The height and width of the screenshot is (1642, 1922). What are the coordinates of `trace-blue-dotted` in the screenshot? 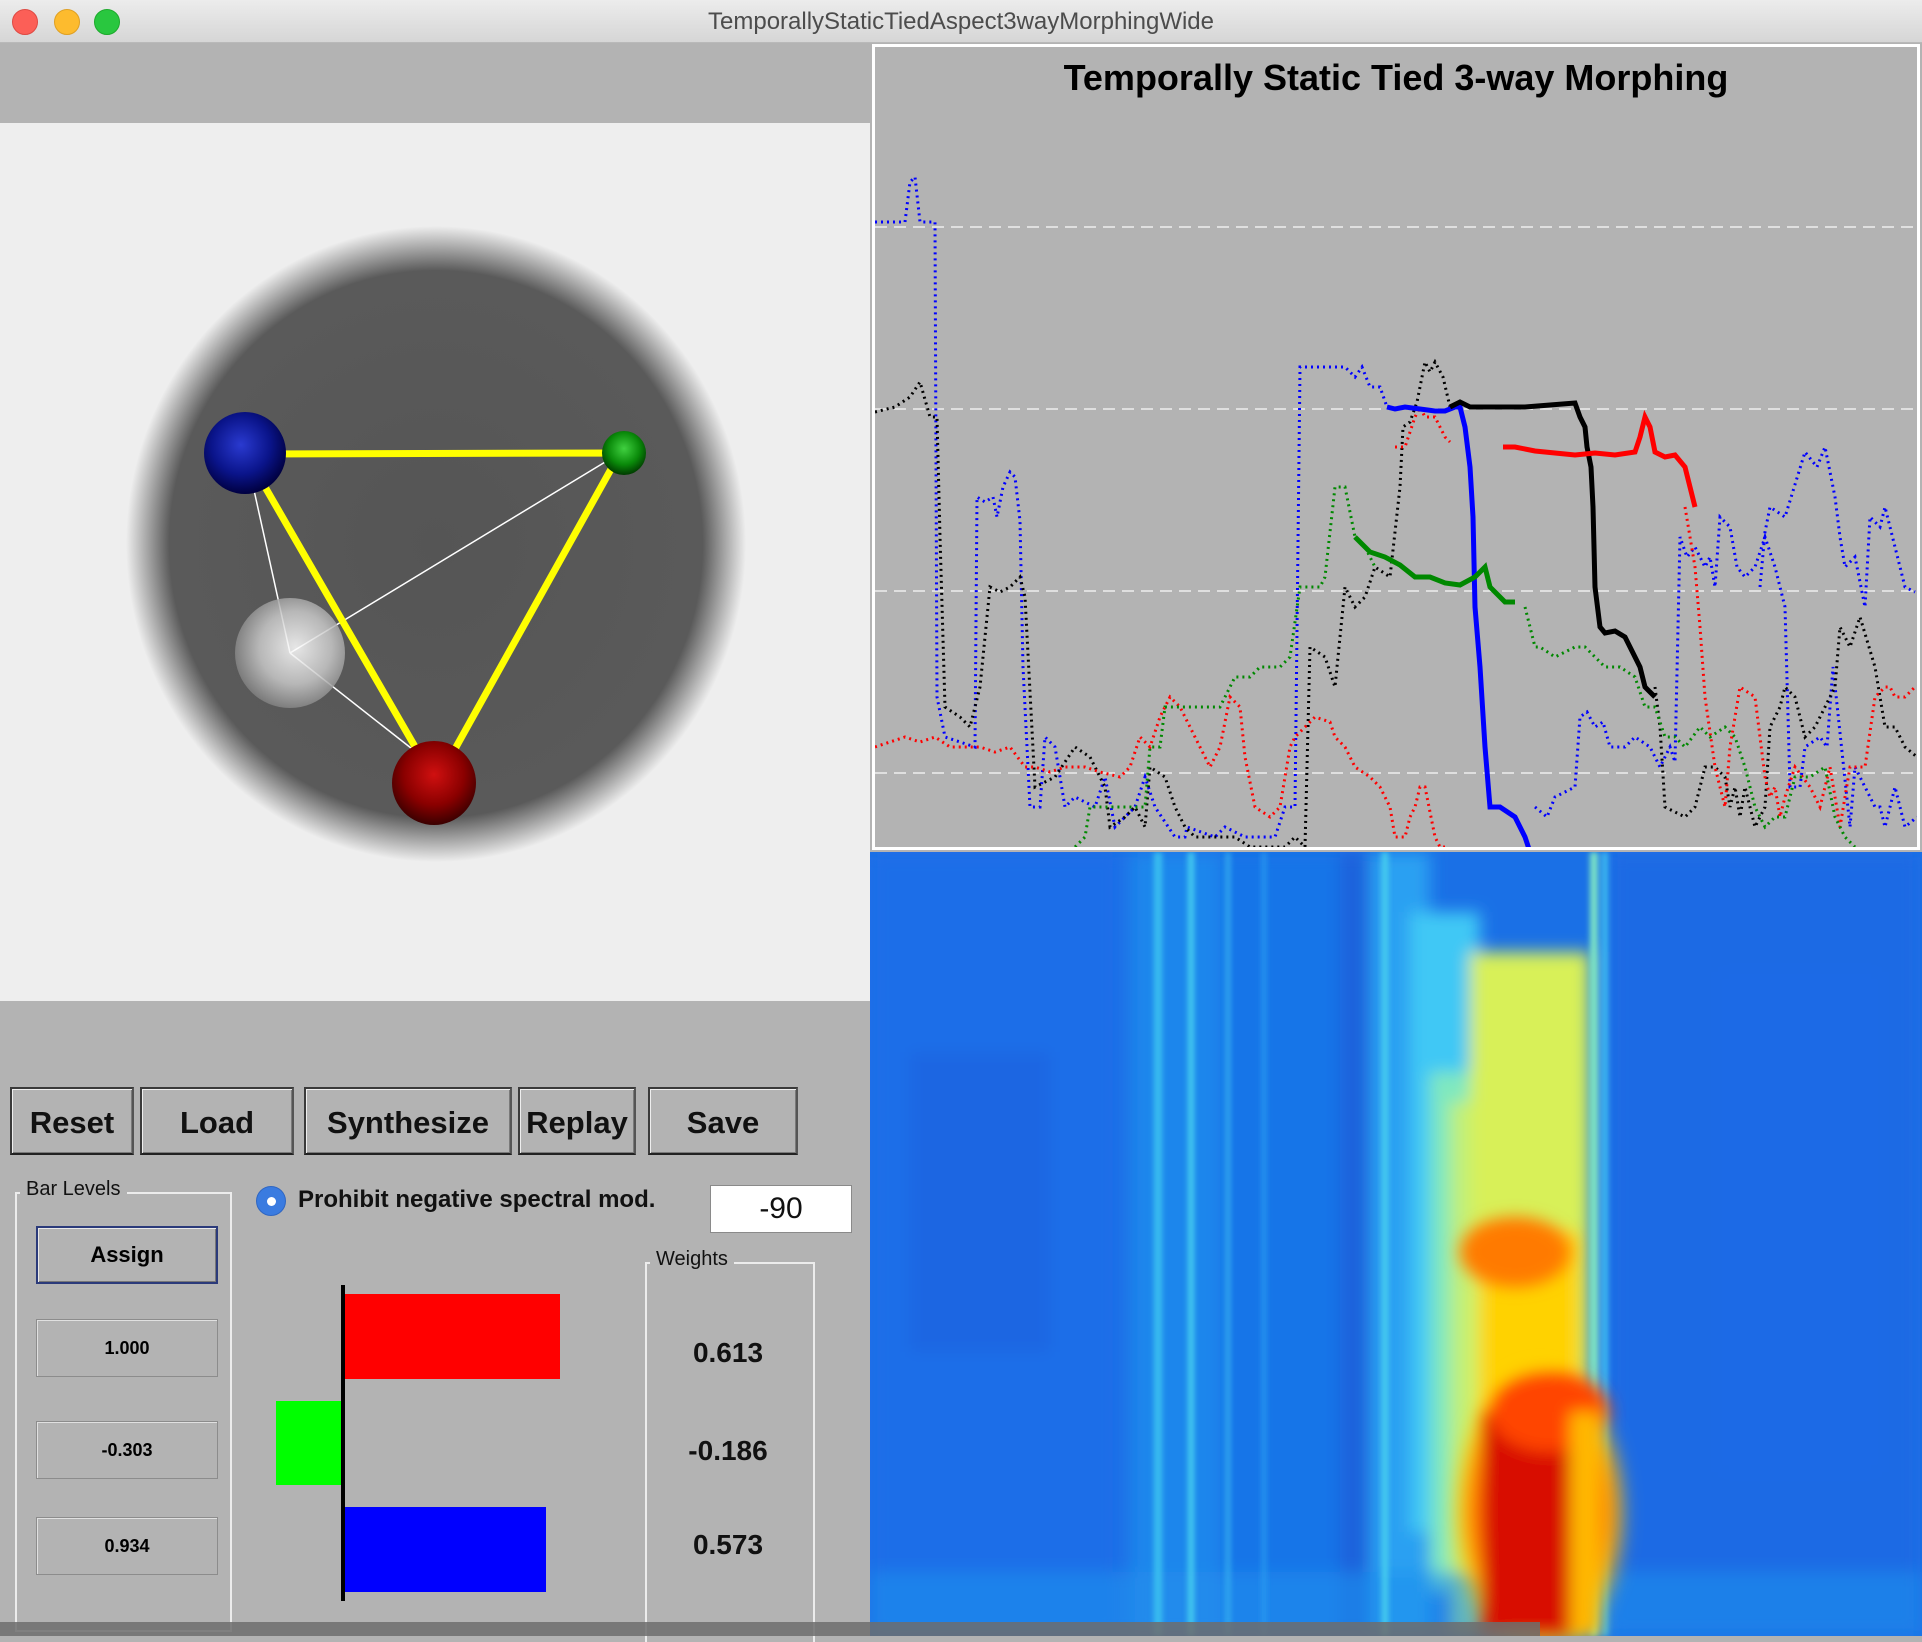 It's located at (1132, 506).